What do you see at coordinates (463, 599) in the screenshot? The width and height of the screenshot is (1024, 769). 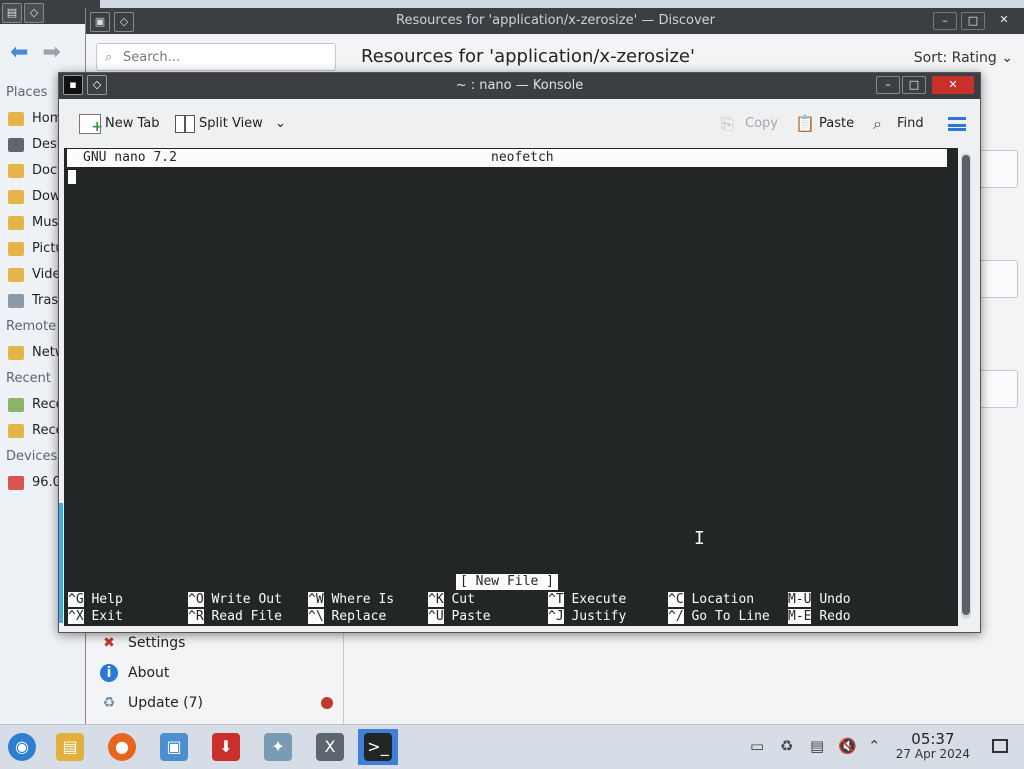 I see `shortcut-label: Cut` at bounding box center [463, 599].